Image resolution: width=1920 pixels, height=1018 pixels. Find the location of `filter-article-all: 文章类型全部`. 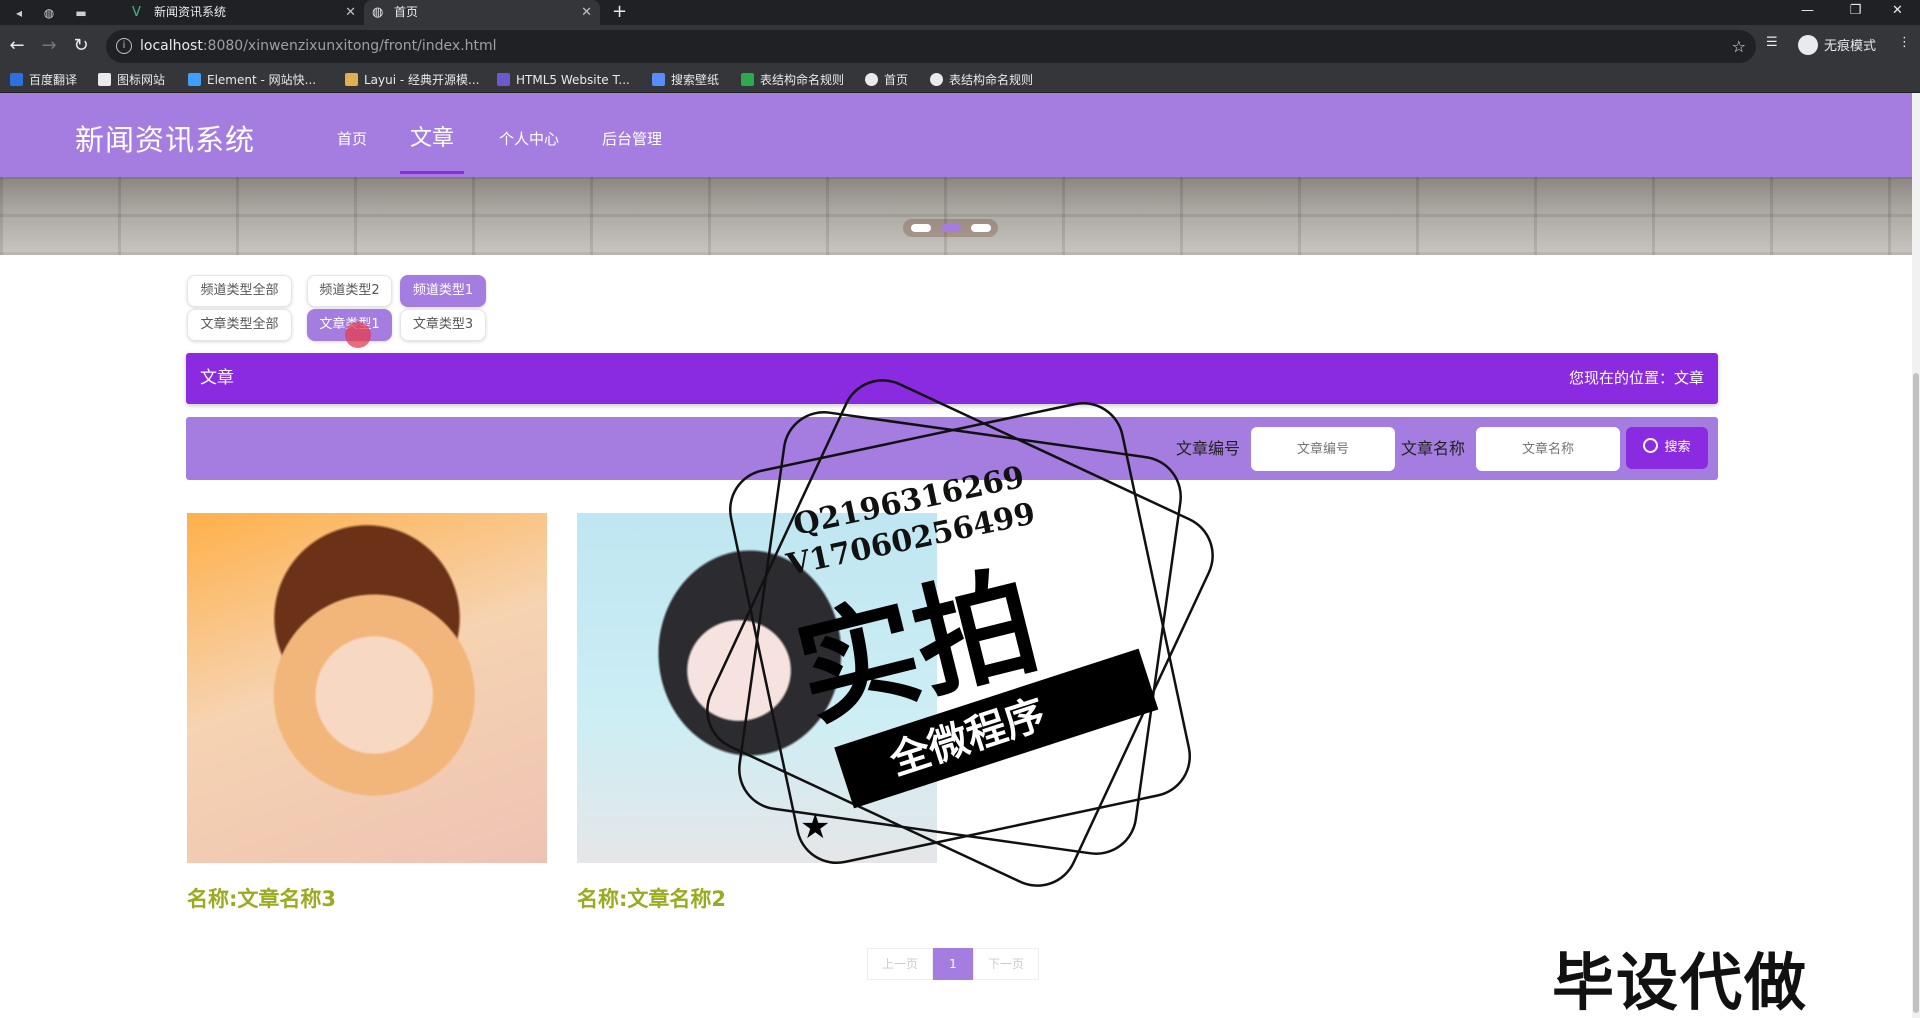

filter-article-all: 文章类型全部 is located at coordinates (239, 325).